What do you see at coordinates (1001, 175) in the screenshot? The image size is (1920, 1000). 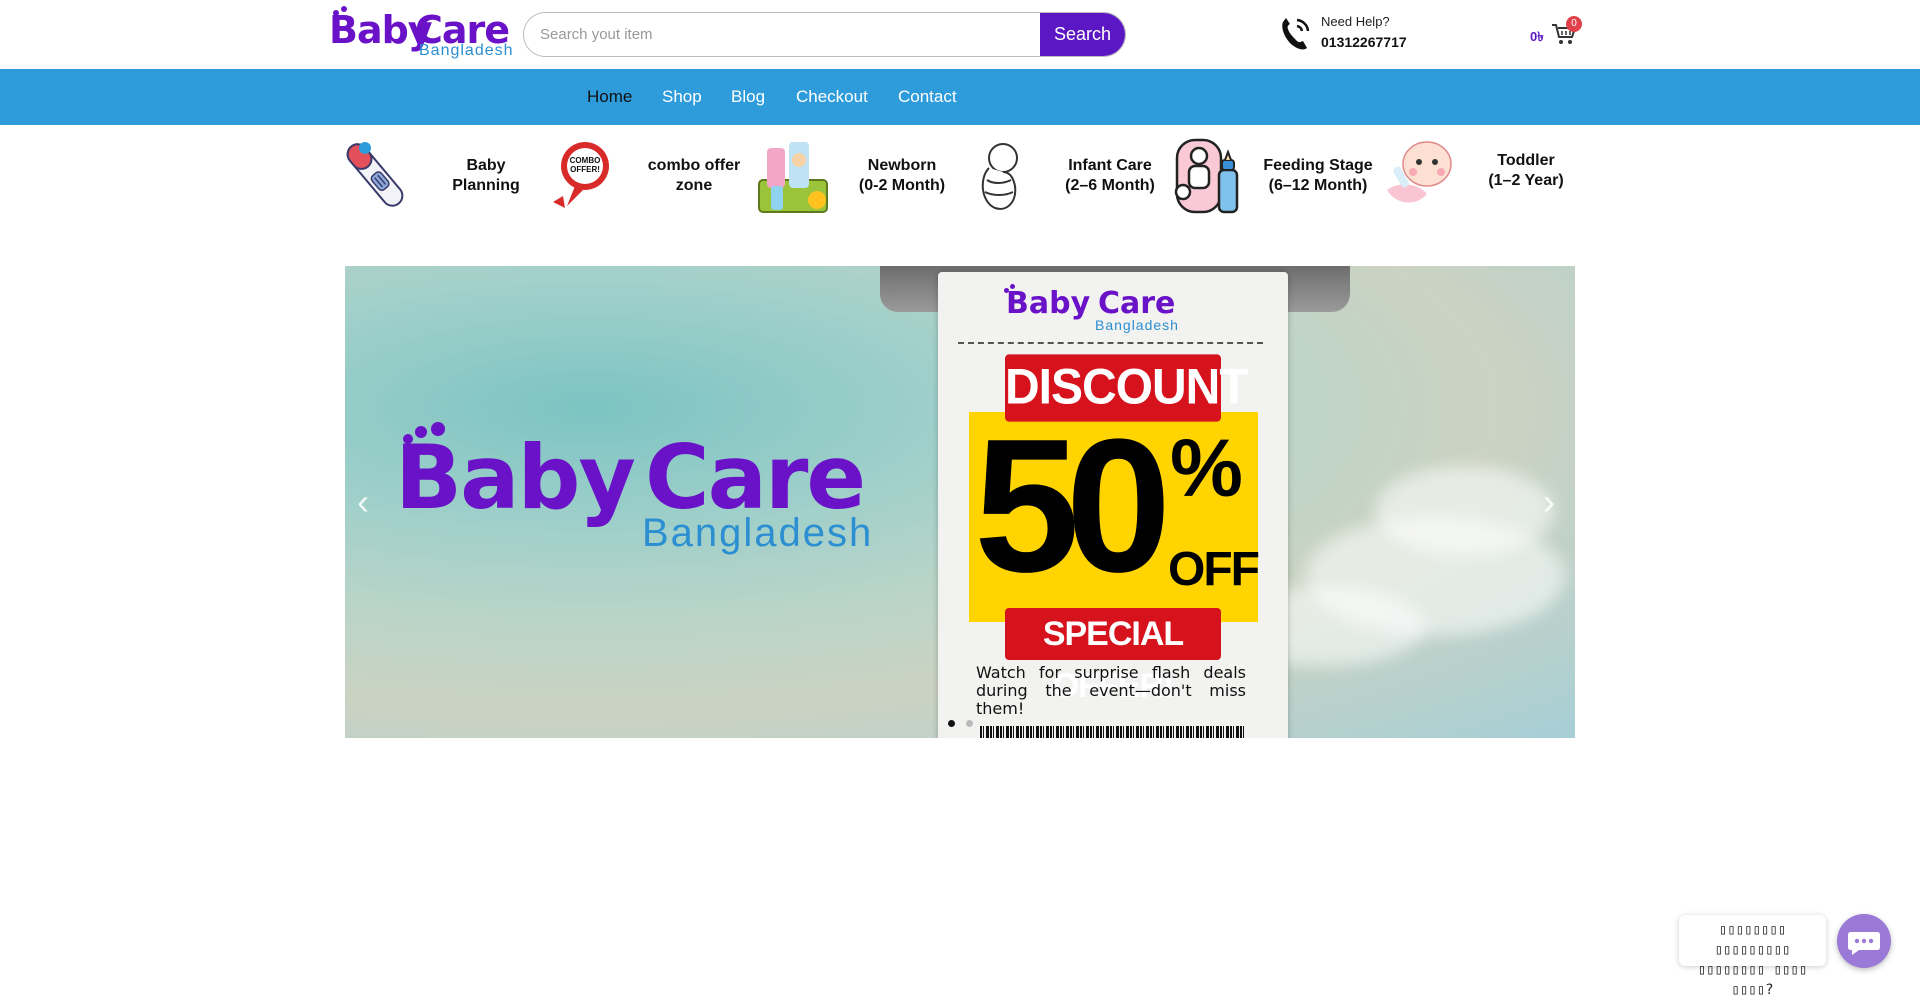 I see `newborn-icon` at bounding box center [1001, 175].